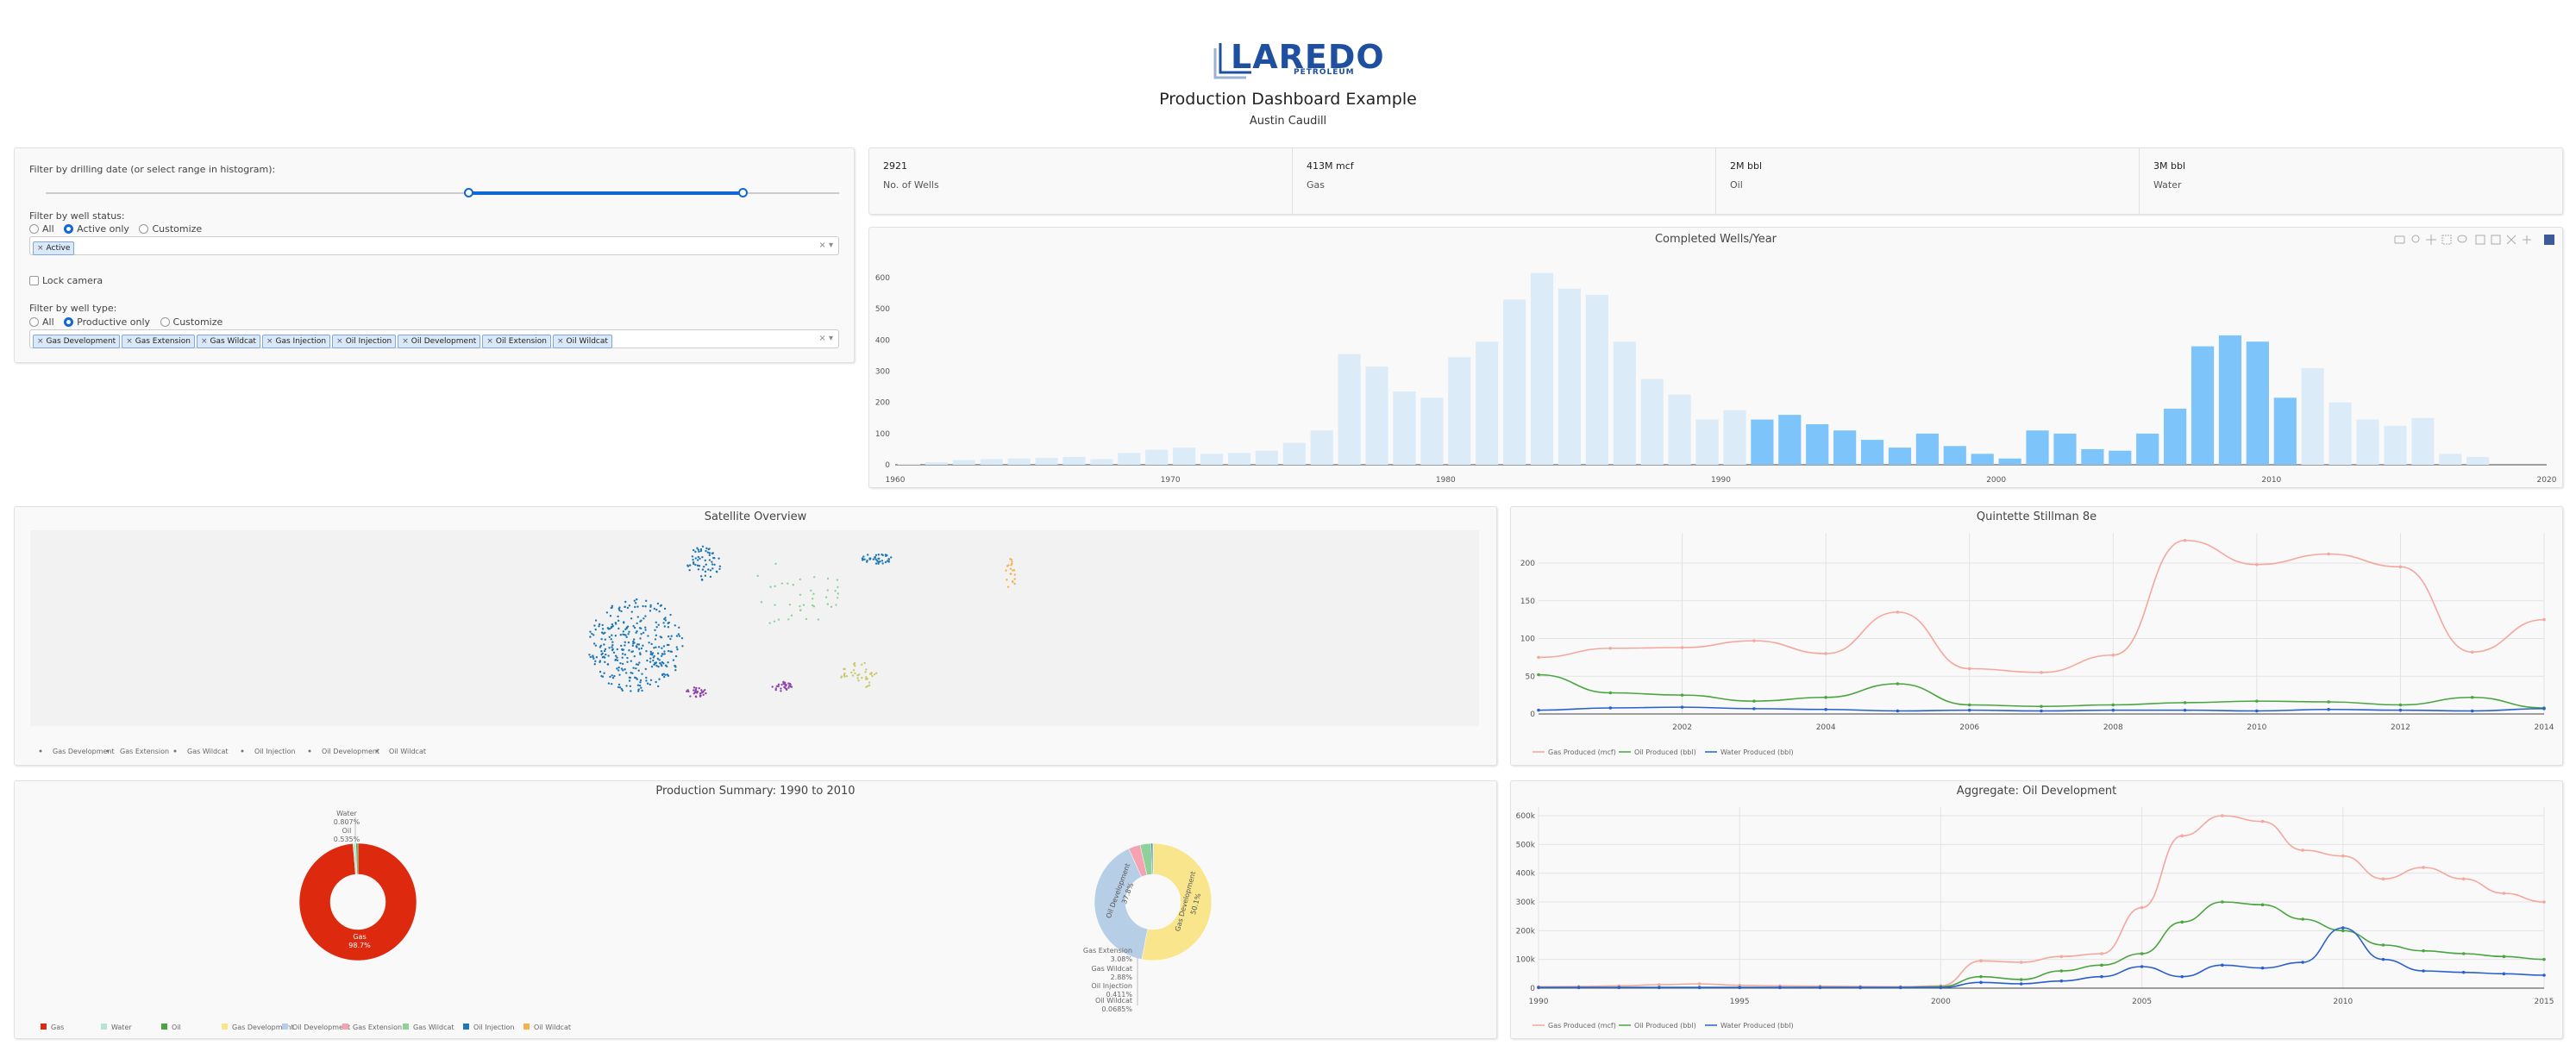 Image resolution: width=2576 pixels, height=1058 pixels. Describe the element at coordinates (107, 322) in the screenshot. I see `type-radio-productive: Productive only` at that location.